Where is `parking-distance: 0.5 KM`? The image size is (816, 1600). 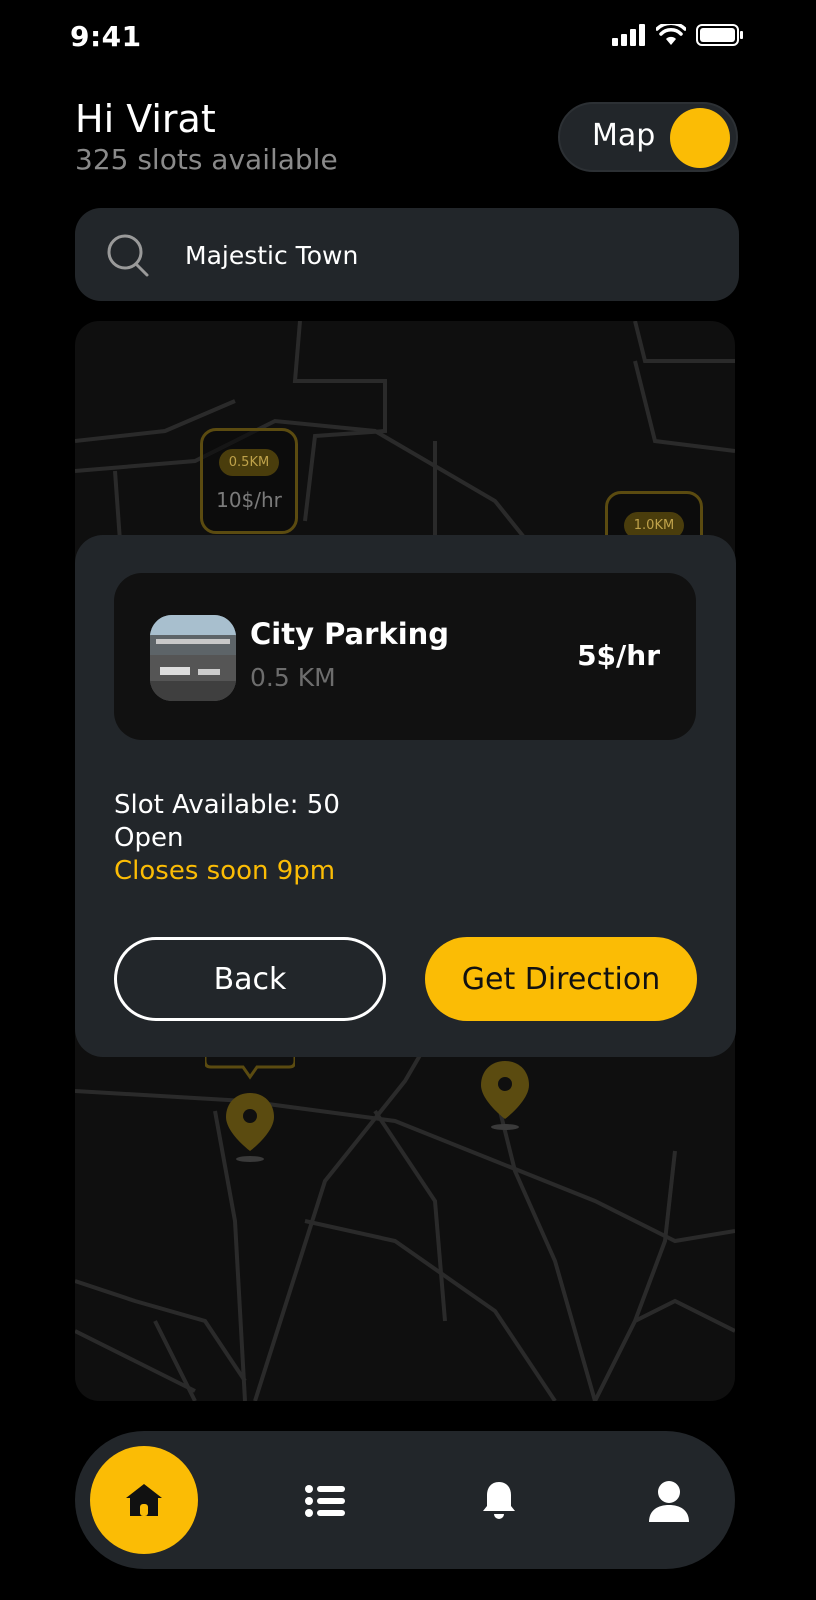 parking-distance: 0.5 KM is located at coordinates (293, 677).